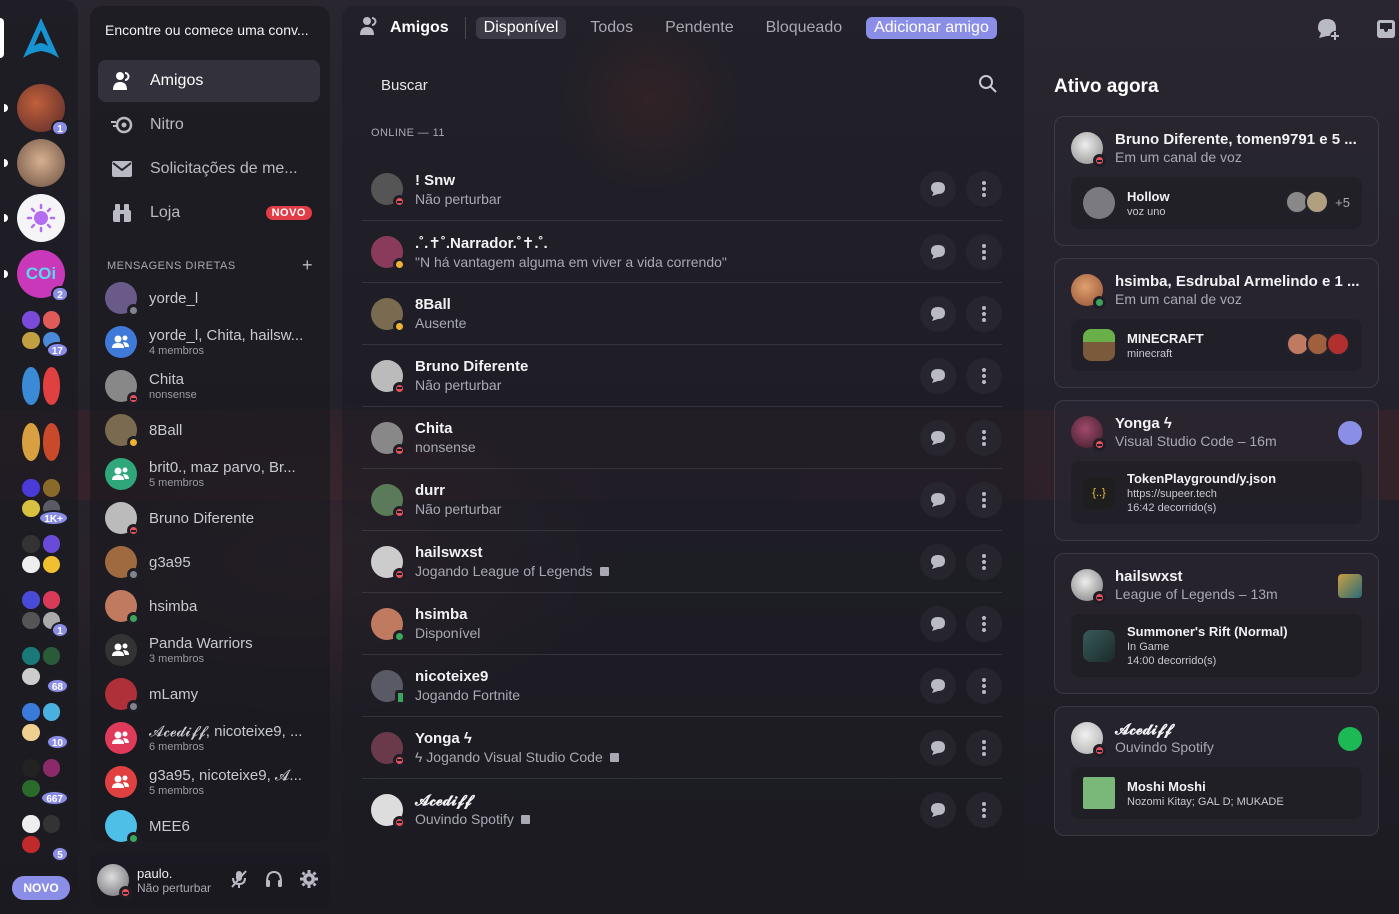 The height and width of the screenshot is (914, 1399). Describe the element at coordinates (521, 28) in the screenshot. I see `tab-available: Disponível` at that location.